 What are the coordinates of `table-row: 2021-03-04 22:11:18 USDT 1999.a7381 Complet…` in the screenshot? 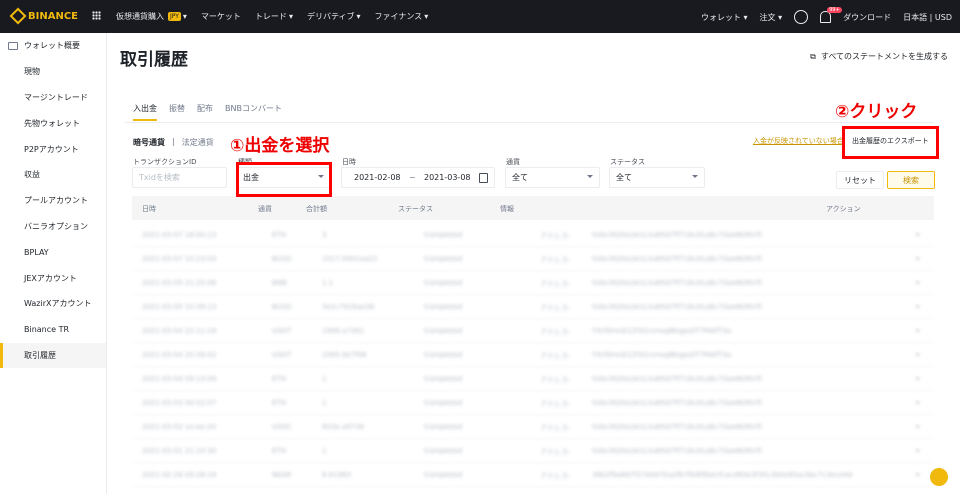 It's located at (533, 331).